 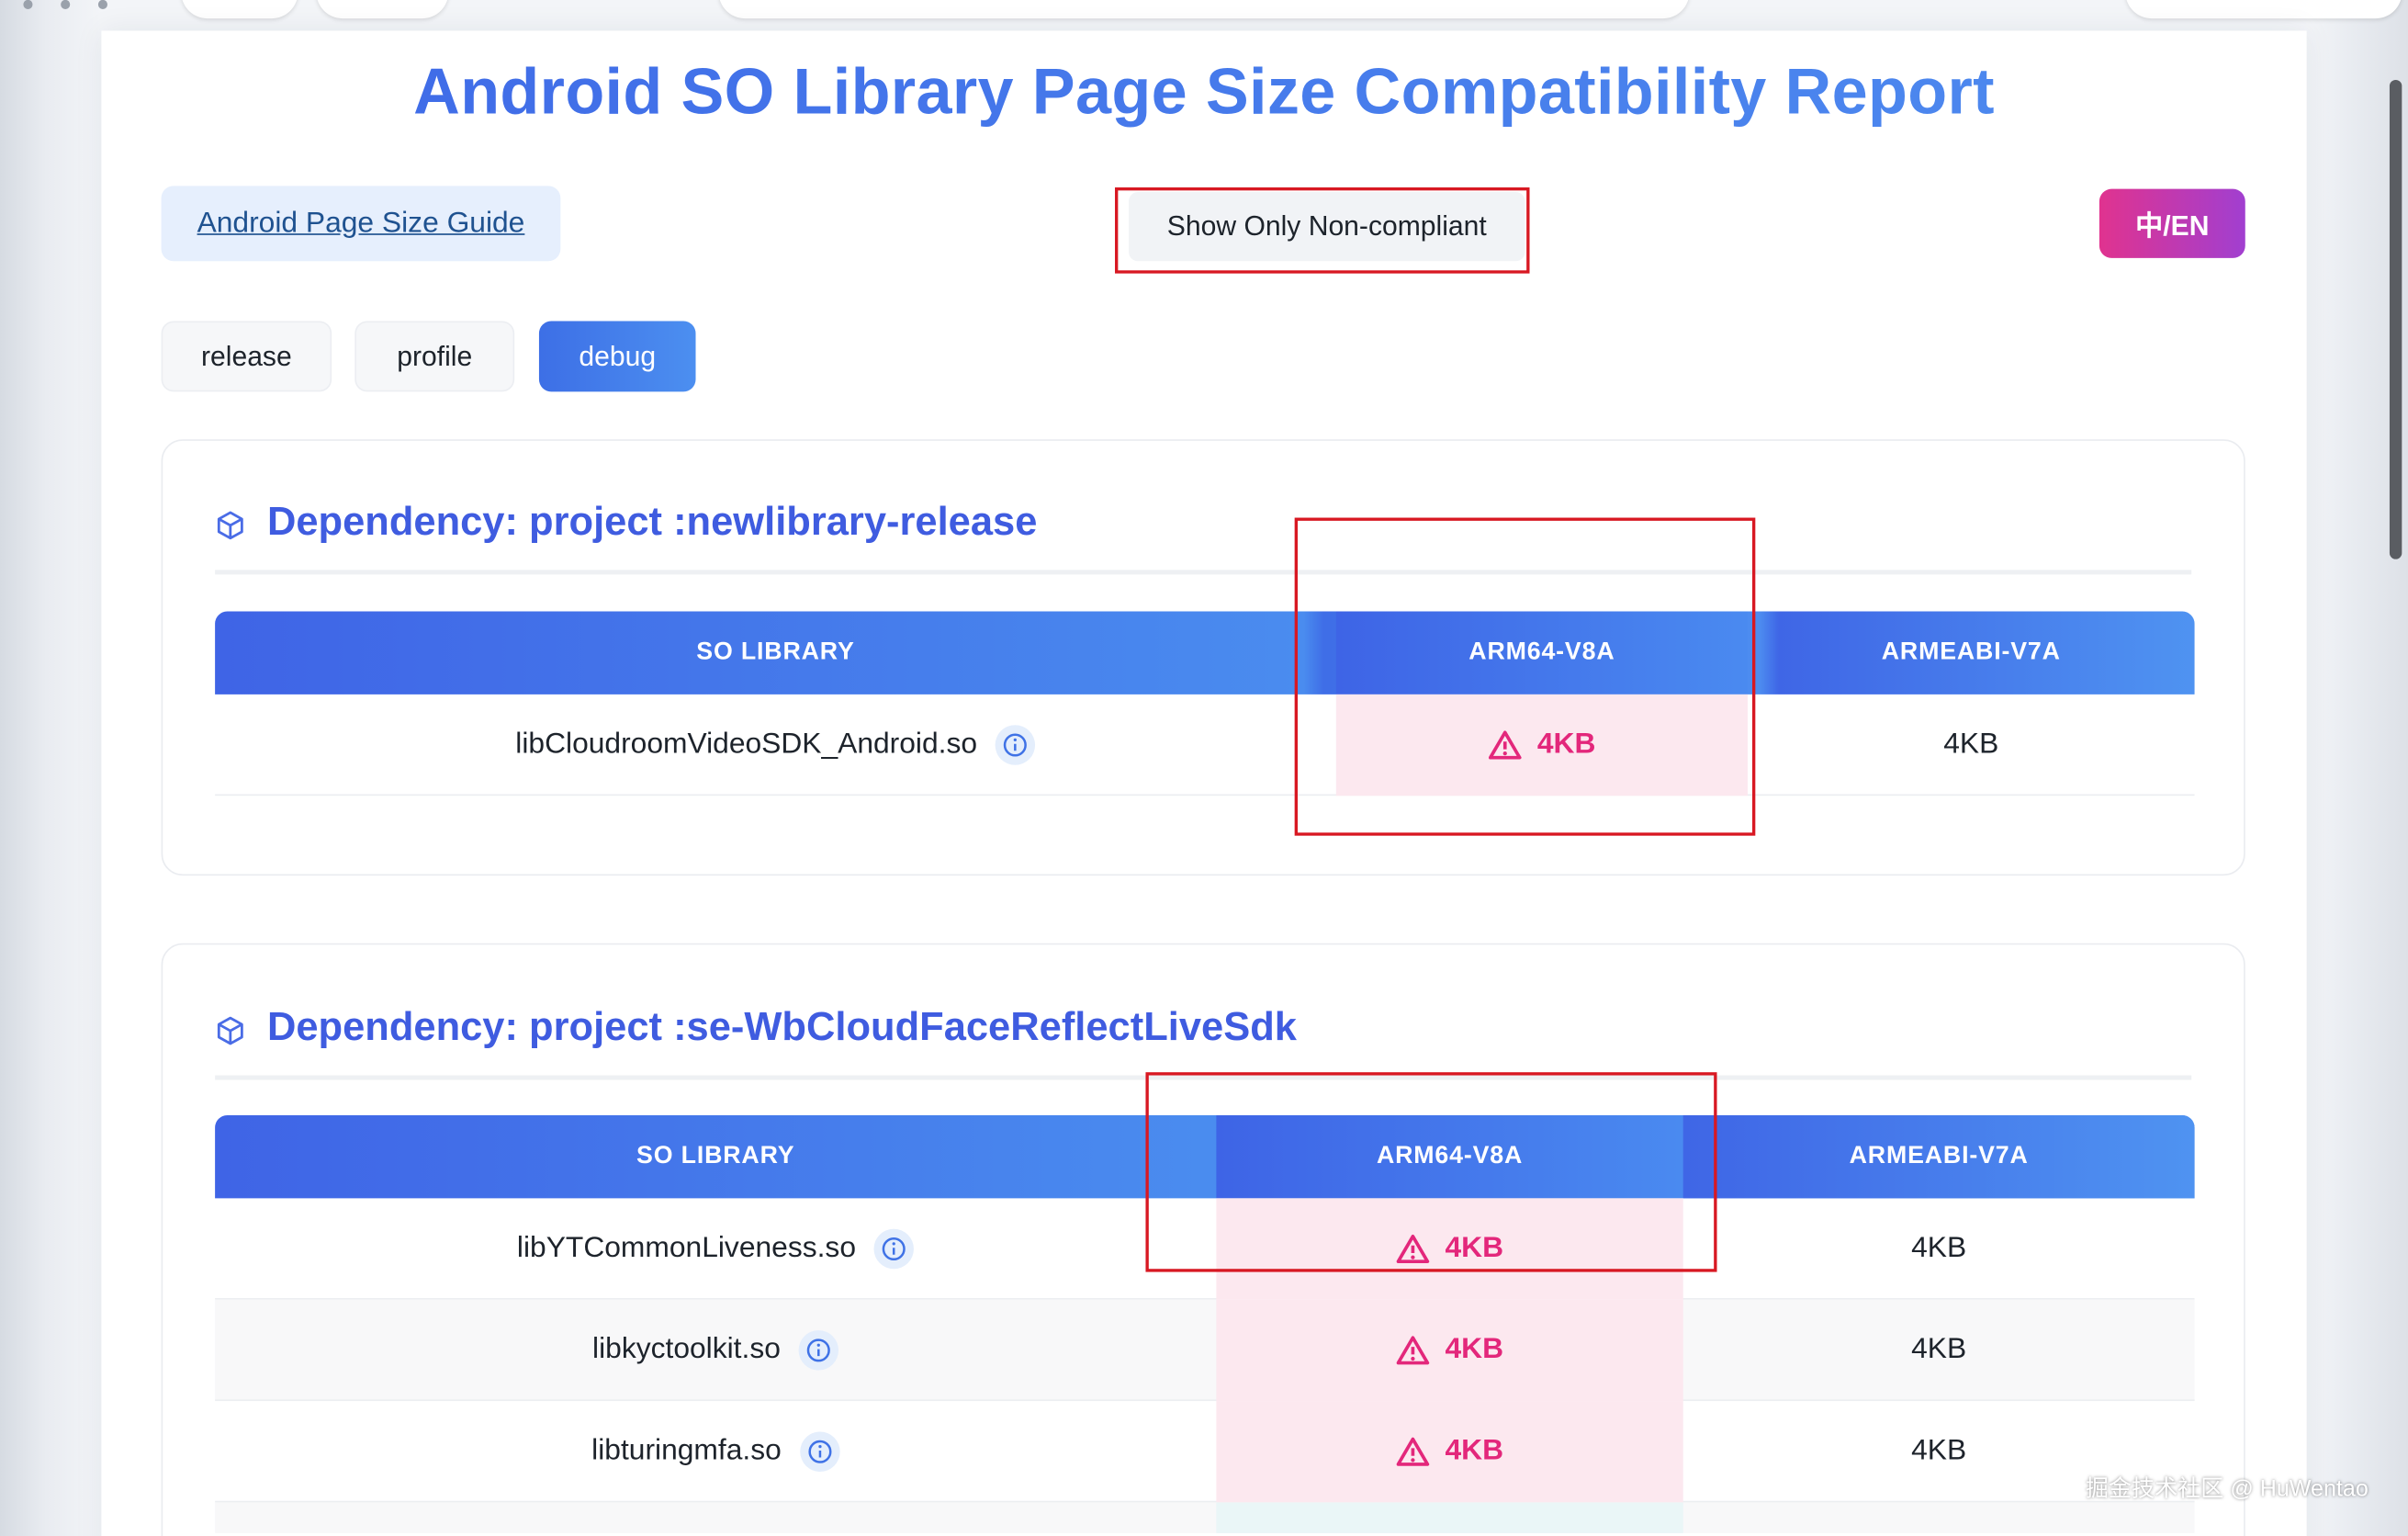 I want to click on tab-profile: profile, so click(x=434, y=356).